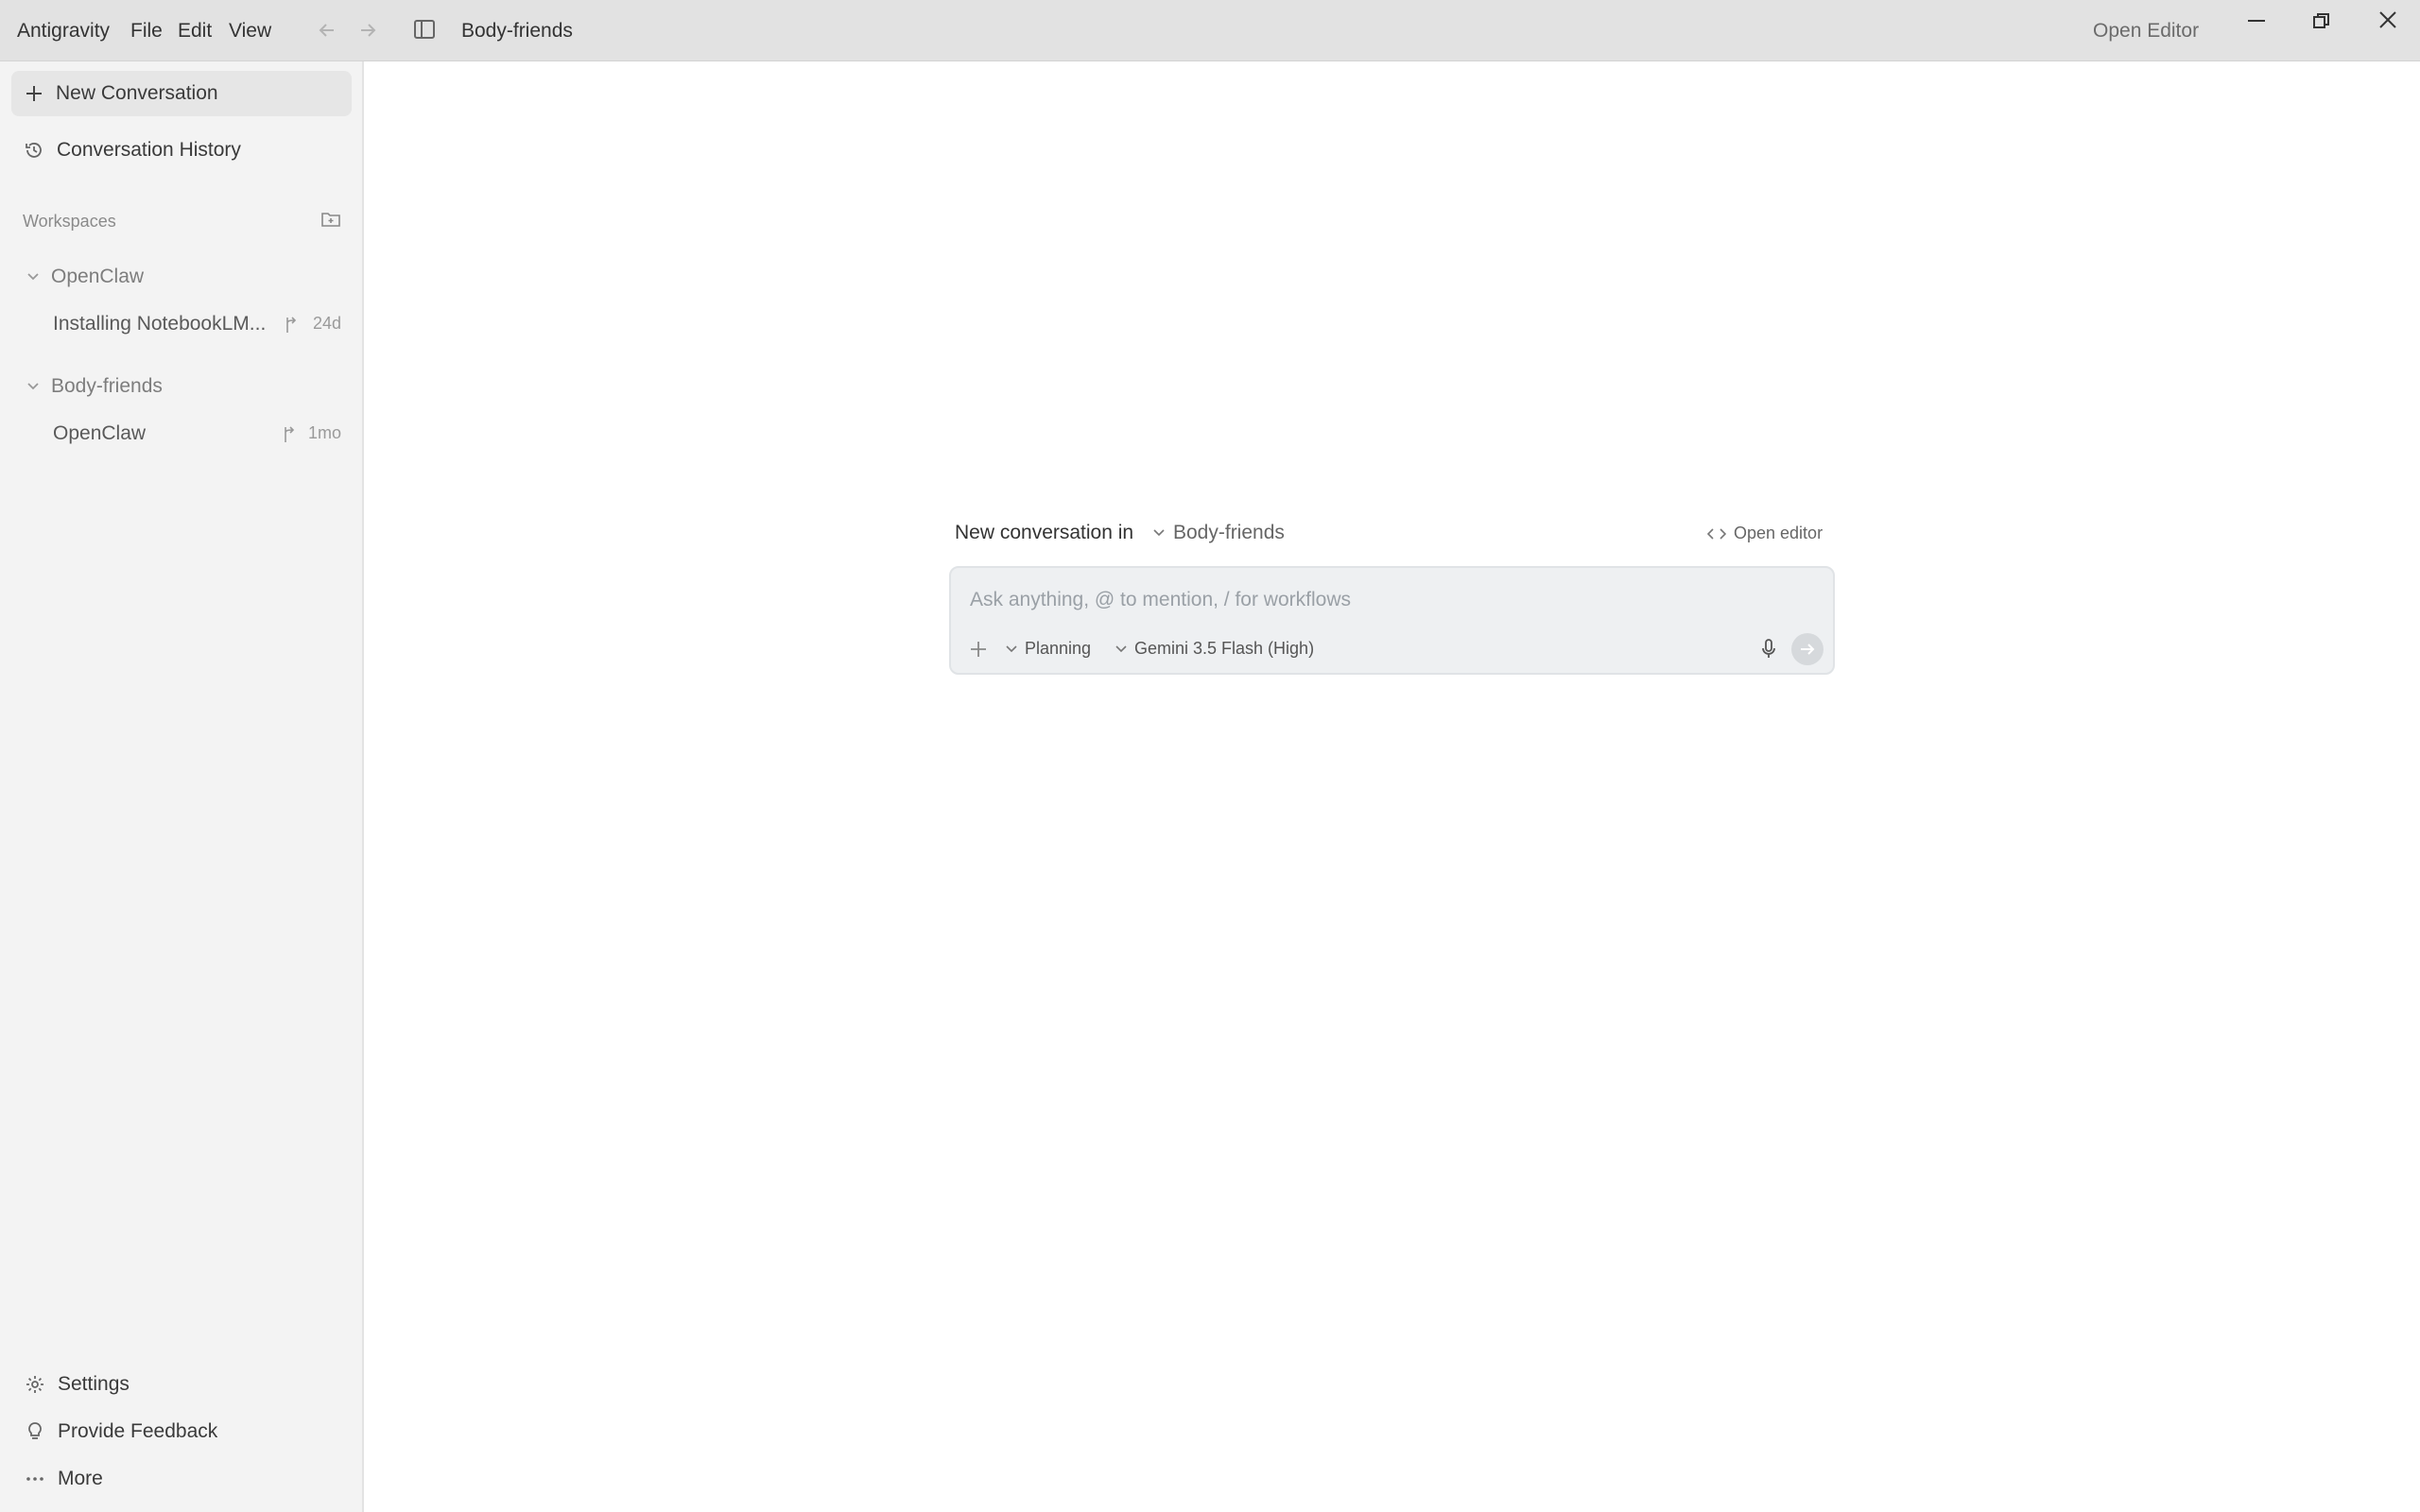  Describe the element at coordinates (330, 219) in the screenshot. I see `add-folder-icon` at that location.